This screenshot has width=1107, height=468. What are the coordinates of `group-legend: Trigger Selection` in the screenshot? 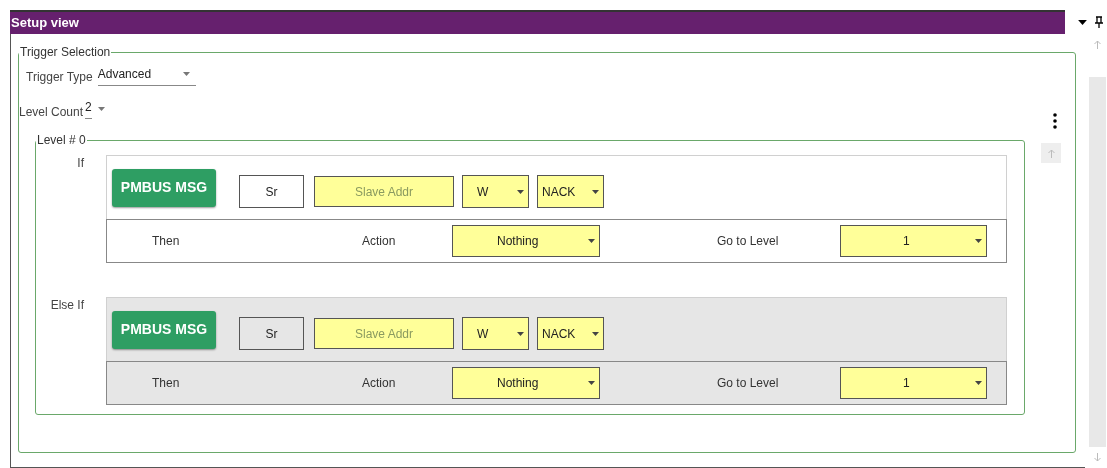 It's located at (65, 52).